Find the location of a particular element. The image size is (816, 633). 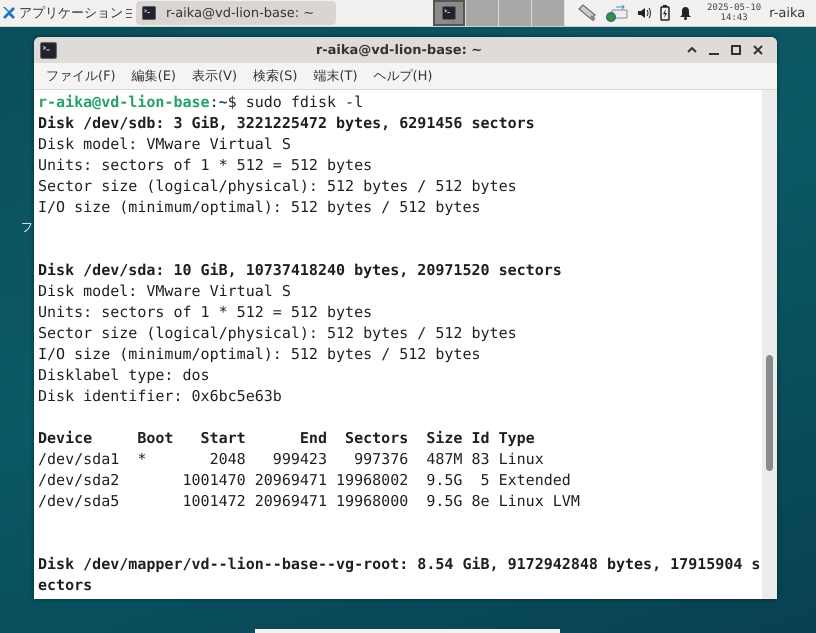

user-name: r-aika is located at coordinates (787, 13).